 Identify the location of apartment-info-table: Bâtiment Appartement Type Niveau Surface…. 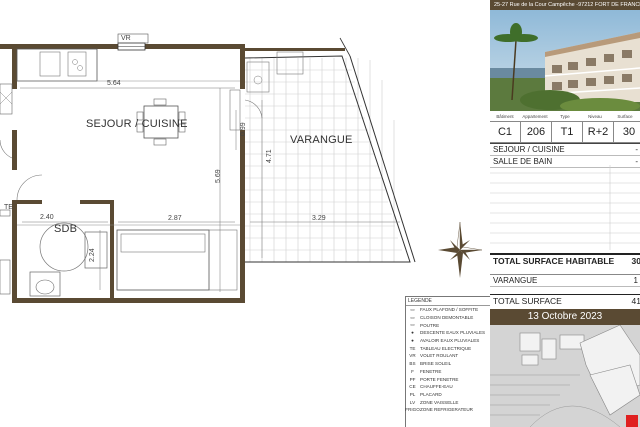
(565, 128).